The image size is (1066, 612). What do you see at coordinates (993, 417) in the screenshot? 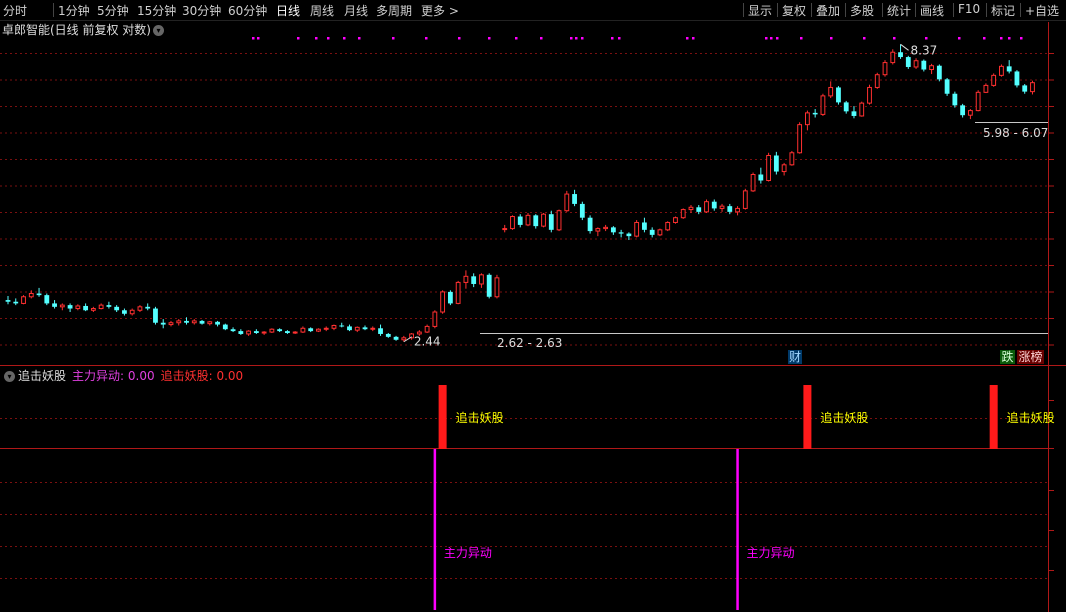
I see `signal-bar-red` at bounding box center [993, 417].